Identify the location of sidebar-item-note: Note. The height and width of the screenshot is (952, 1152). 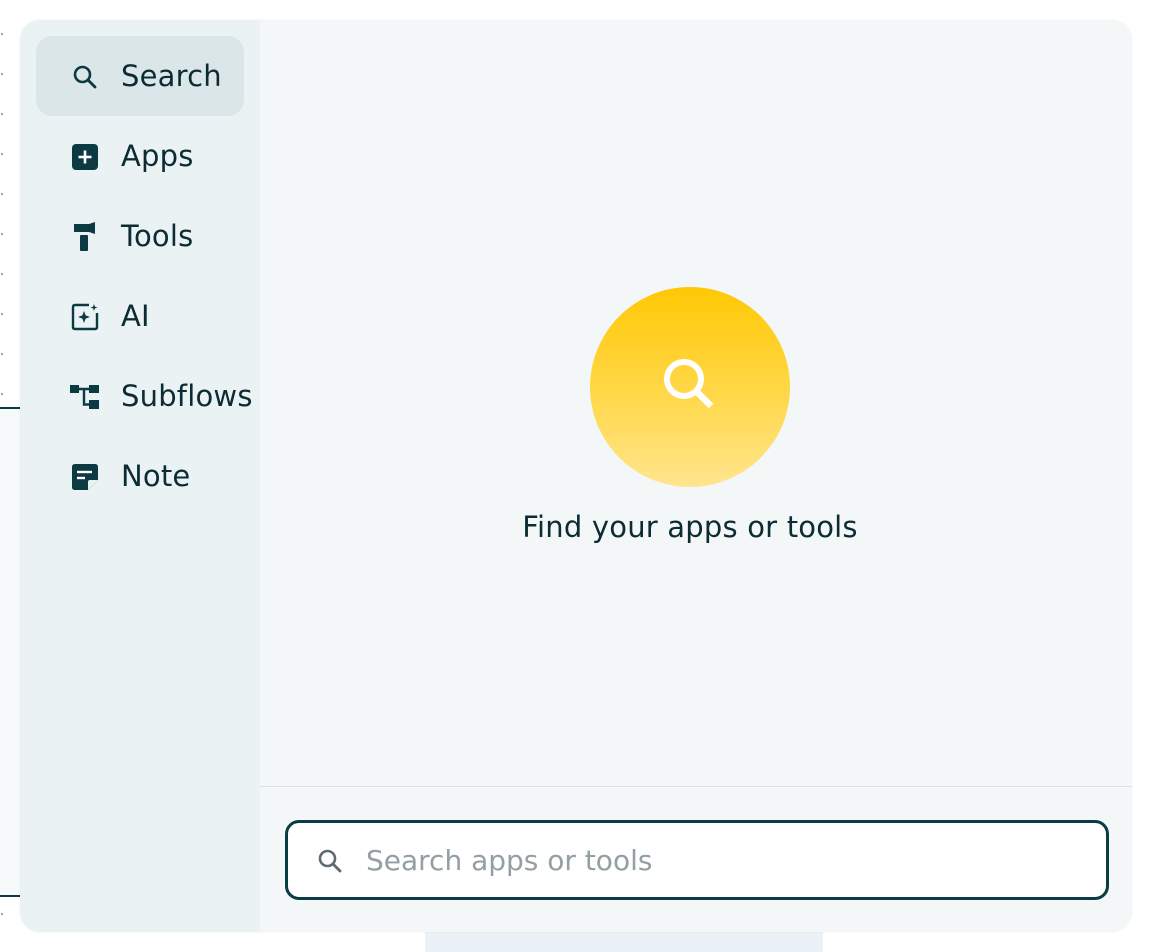
(140, 476).